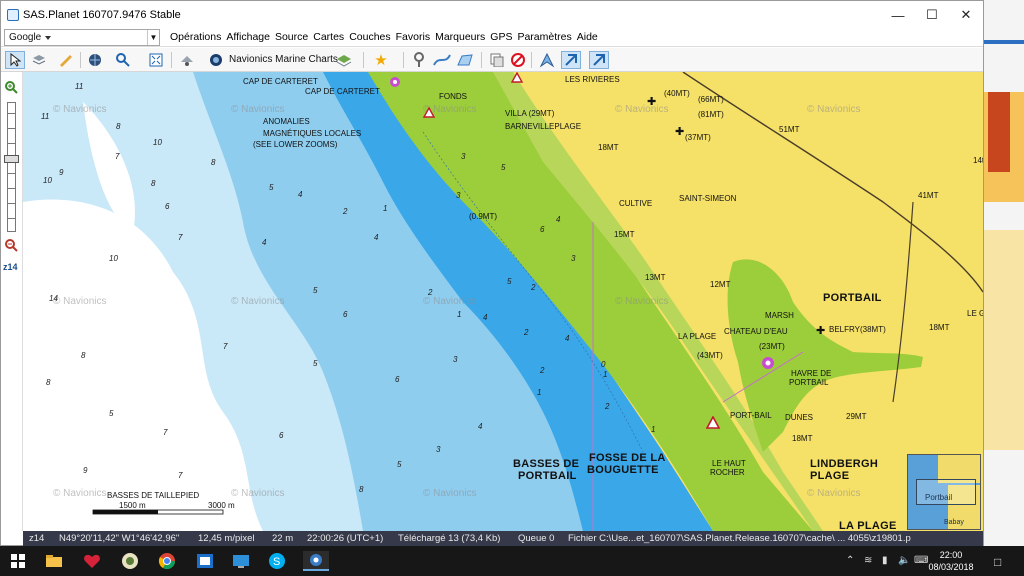 The image size is (1024, 576). I want to click on folder-icon, so click(54, 561).